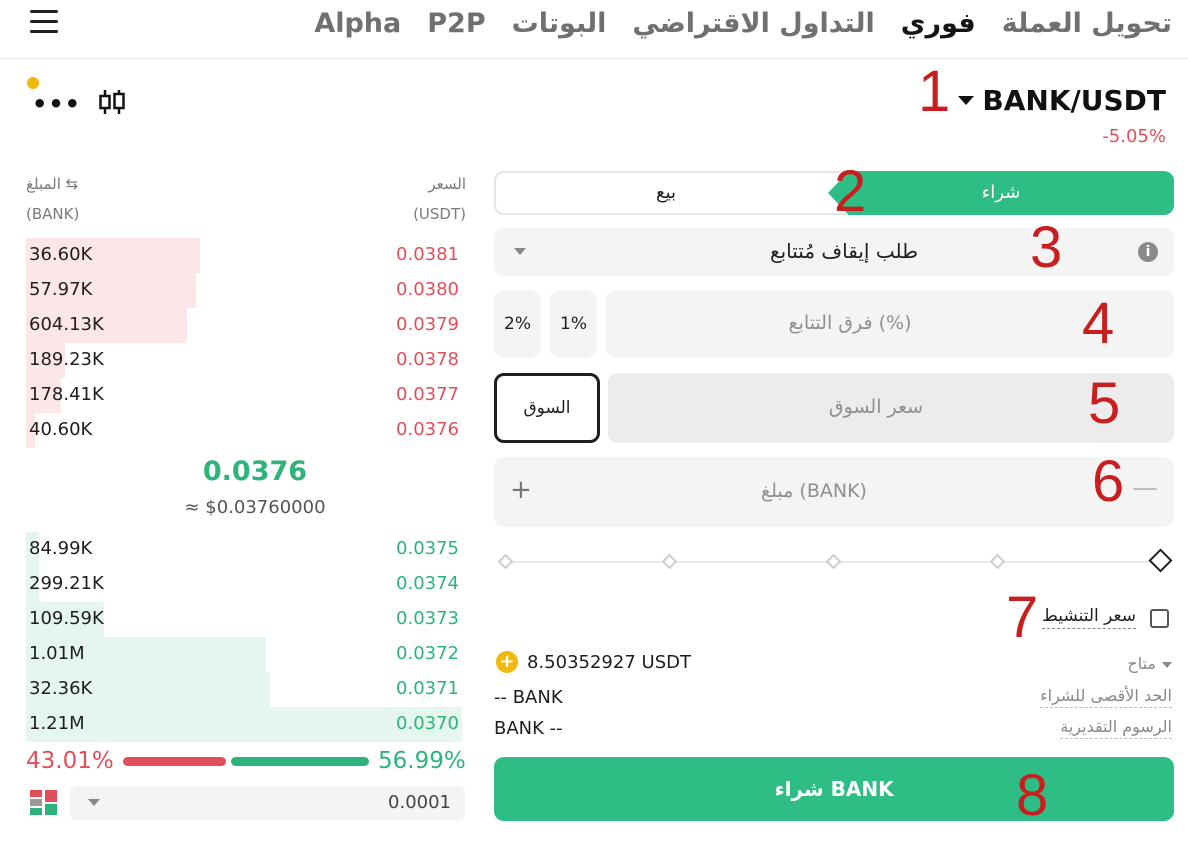 The height and width of the screenshot is (848, 1188). I want to click on available-label: متاح, so click(1149, 664).